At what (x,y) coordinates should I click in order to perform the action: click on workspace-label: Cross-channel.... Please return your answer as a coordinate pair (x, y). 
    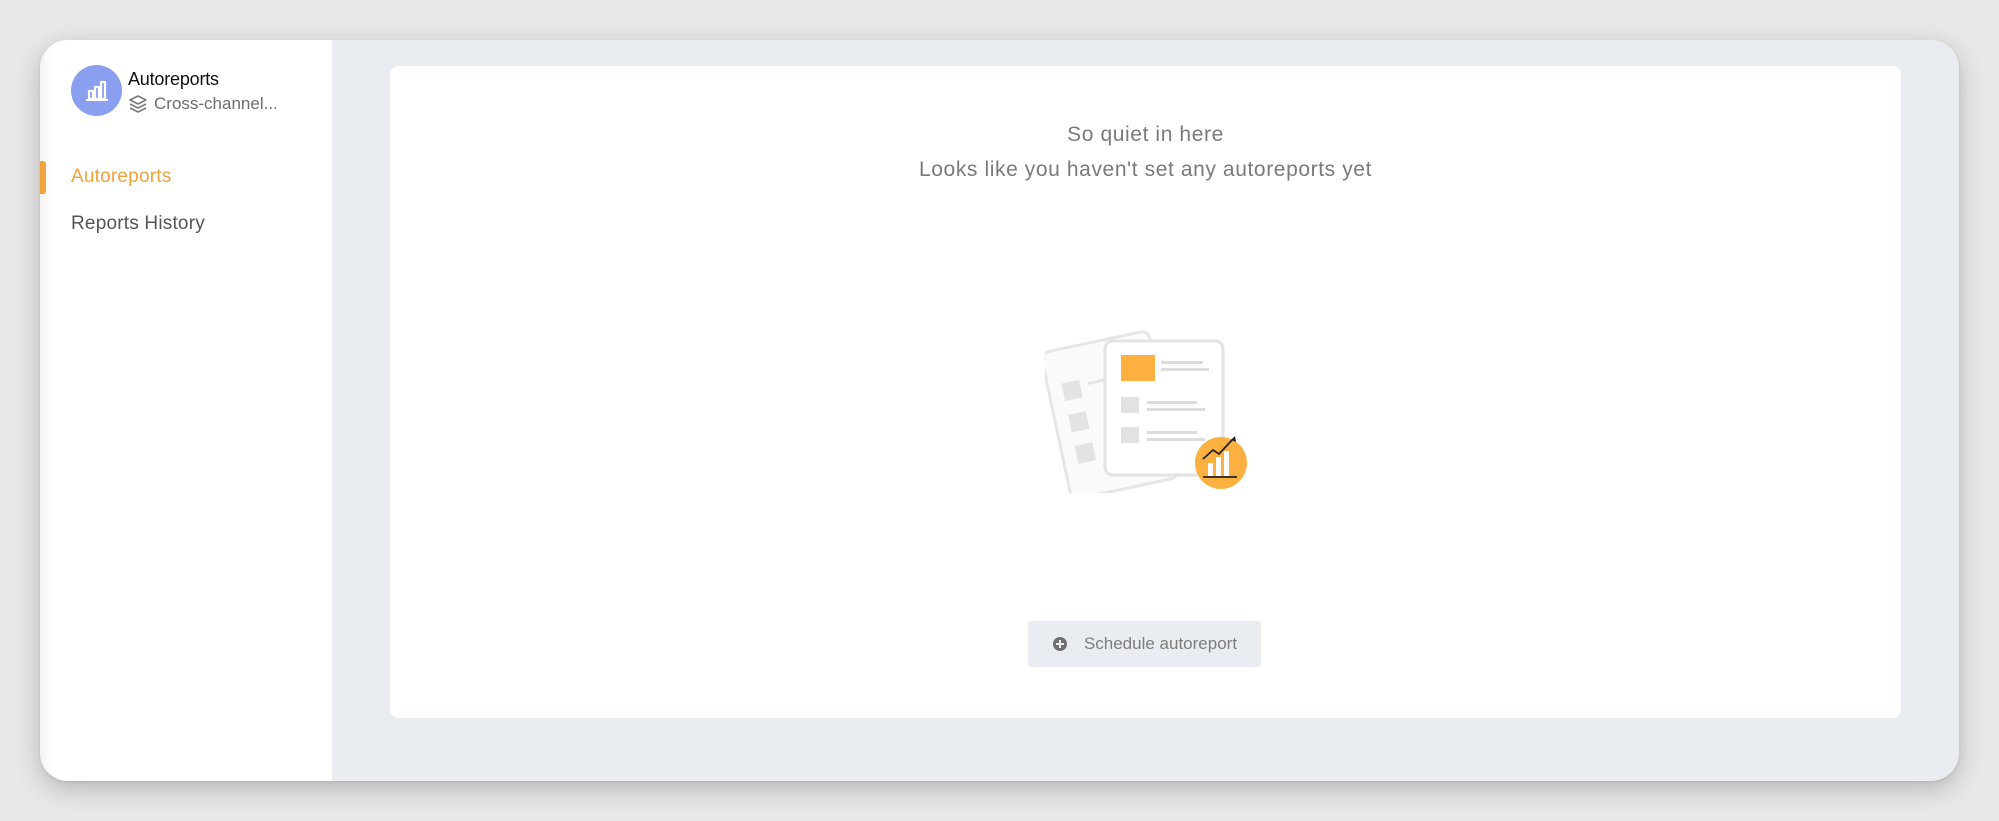
    Looking at the image, I should click on (216, 103).